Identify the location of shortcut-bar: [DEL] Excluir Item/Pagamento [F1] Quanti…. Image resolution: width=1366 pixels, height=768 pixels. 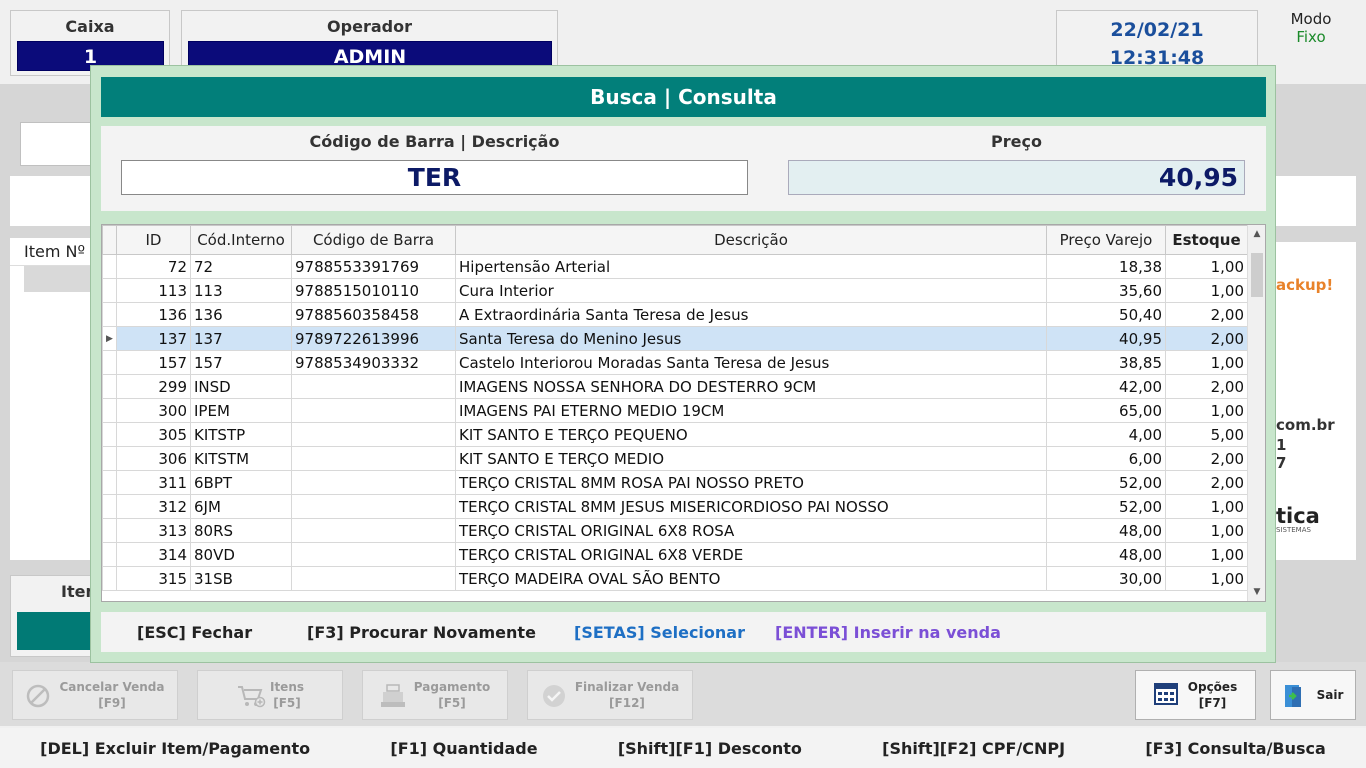
(683, 748).